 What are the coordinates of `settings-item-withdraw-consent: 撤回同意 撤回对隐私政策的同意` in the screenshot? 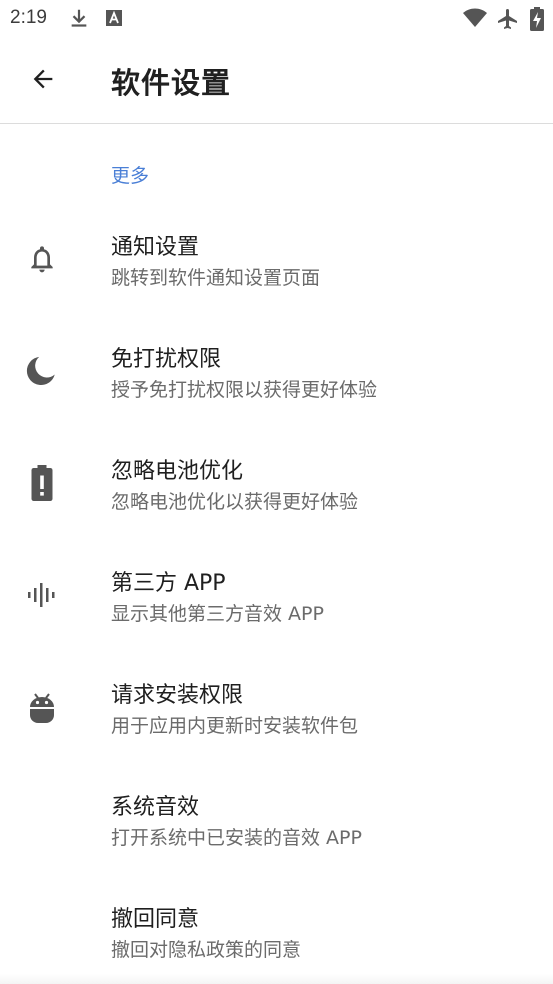 It's located at (276, 931).